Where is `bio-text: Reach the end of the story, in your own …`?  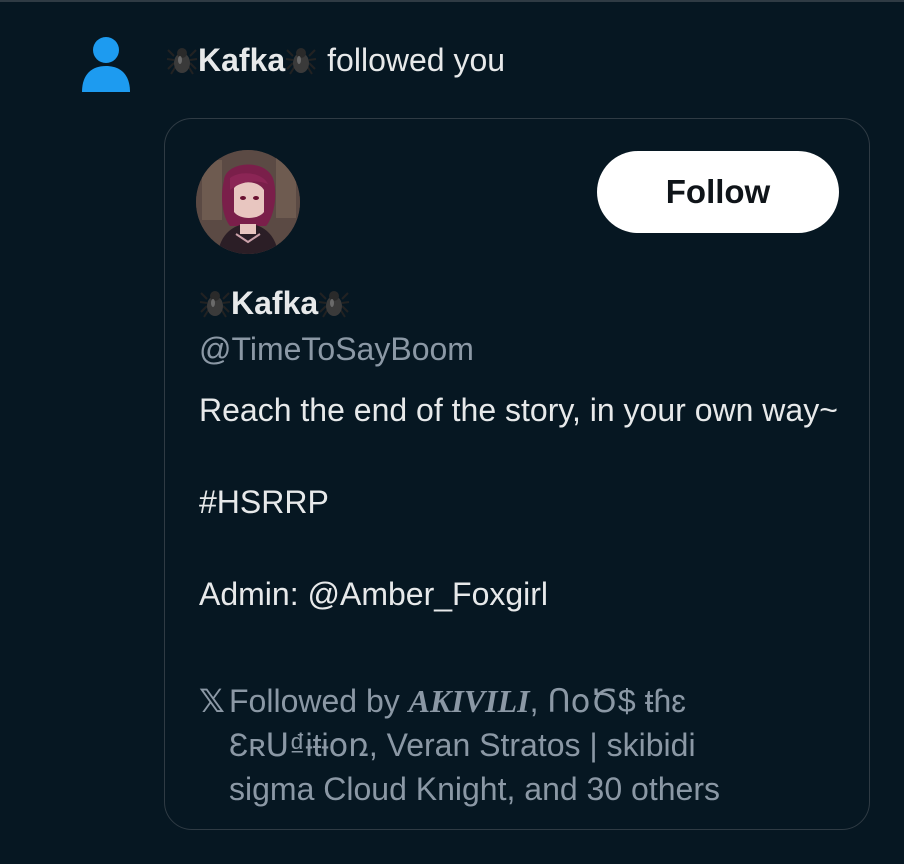
bio-text: Reach the end of the story, in your own … is located at coordinates (518, 410).